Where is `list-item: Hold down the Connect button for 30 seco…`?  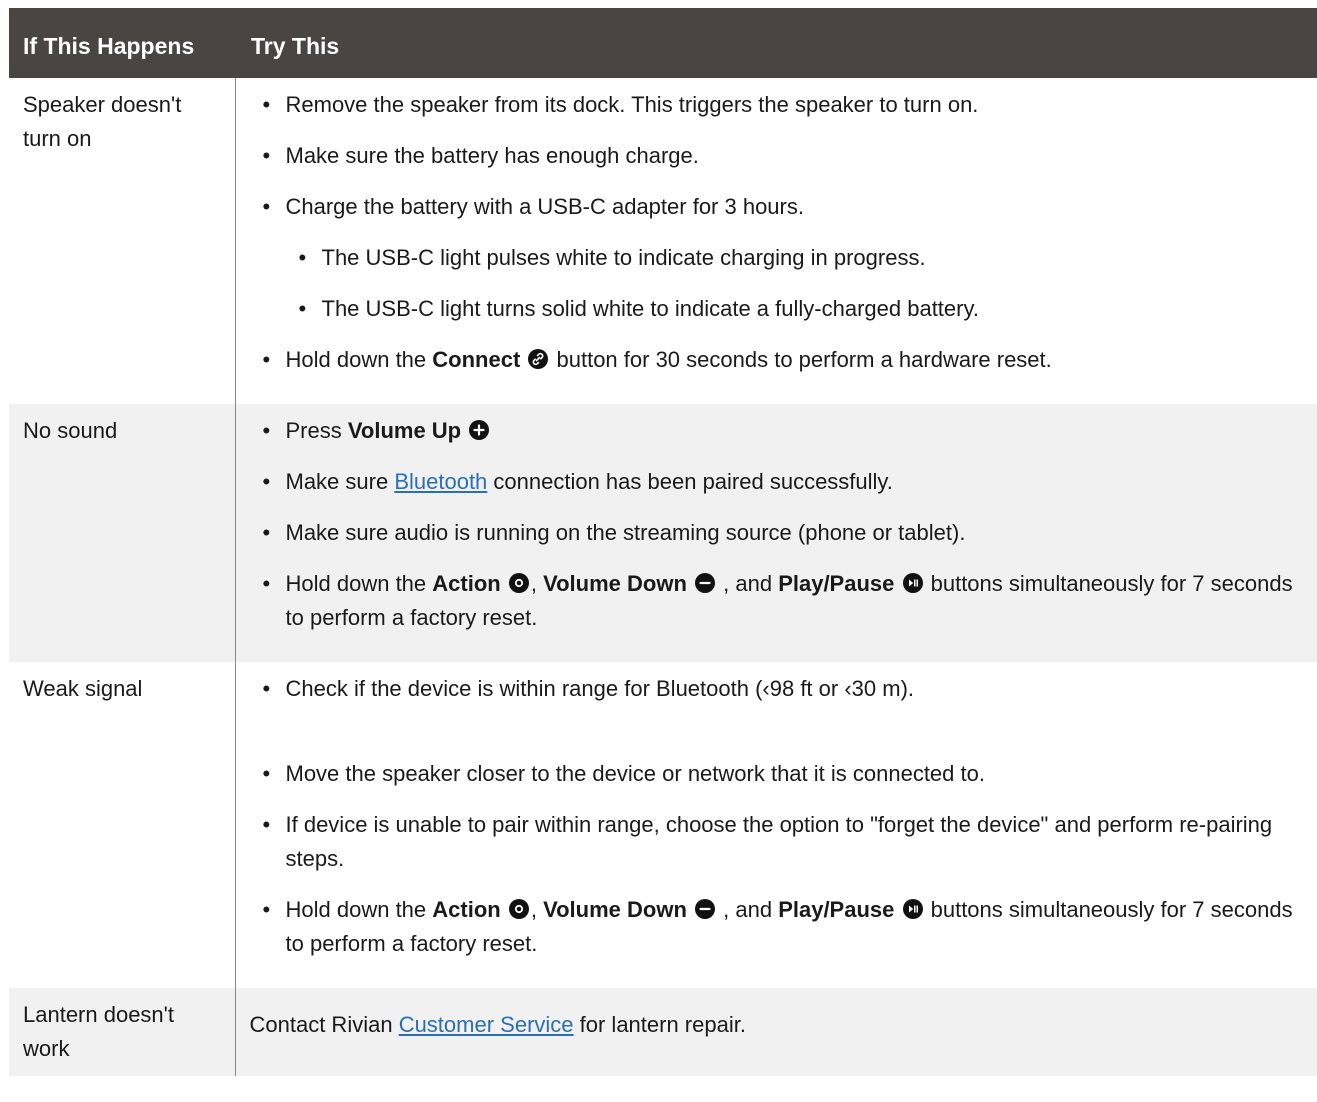 list-item: Hold down the Connect button for 30 seco… is located at coordinates (777, 360).